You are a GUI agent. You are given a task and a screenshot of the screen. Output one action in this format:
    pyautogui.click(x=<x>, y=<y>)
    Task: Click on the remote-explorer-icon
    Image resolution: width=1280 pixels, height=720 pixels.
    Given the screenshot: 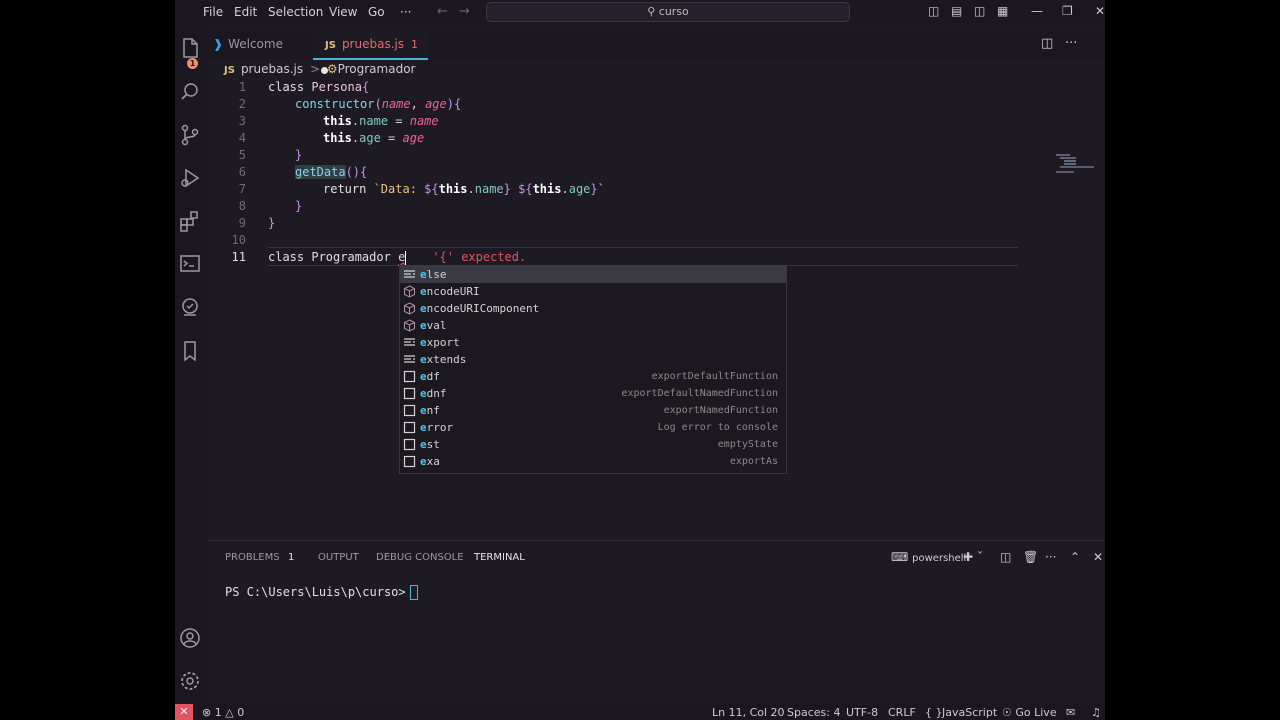 What is the action you would take?
    pyautogui.click(x=191, y=264)
    